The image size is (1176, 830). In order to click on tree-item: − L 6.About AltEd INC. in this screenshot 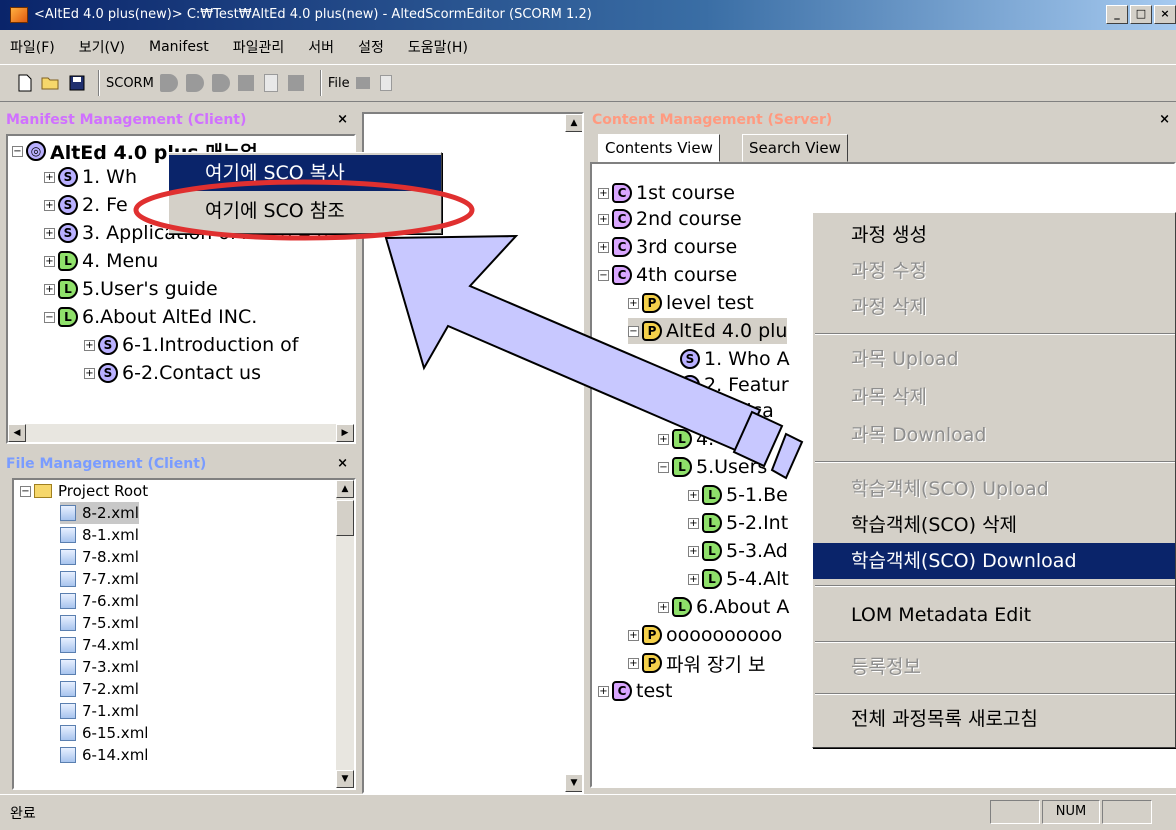, I will do `click(150, 317)`.